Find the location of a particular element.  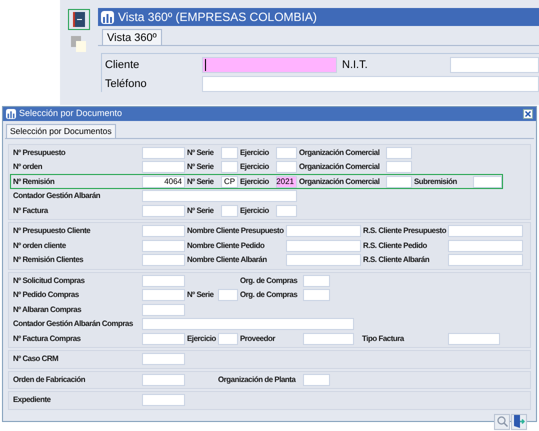

input-field: 4064 is located at coordinates (163, 182).